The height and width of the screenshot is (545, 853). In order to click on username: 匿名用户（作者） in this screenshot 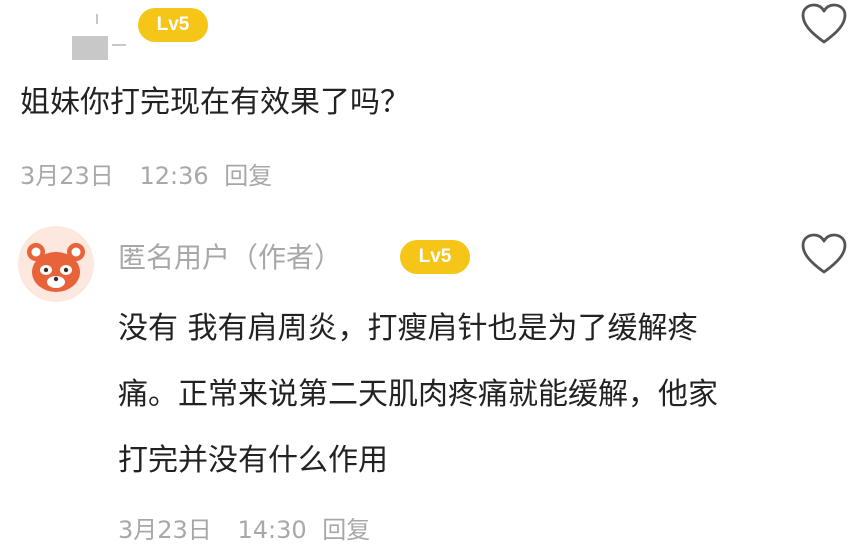, I will do `click(230, 256)`.